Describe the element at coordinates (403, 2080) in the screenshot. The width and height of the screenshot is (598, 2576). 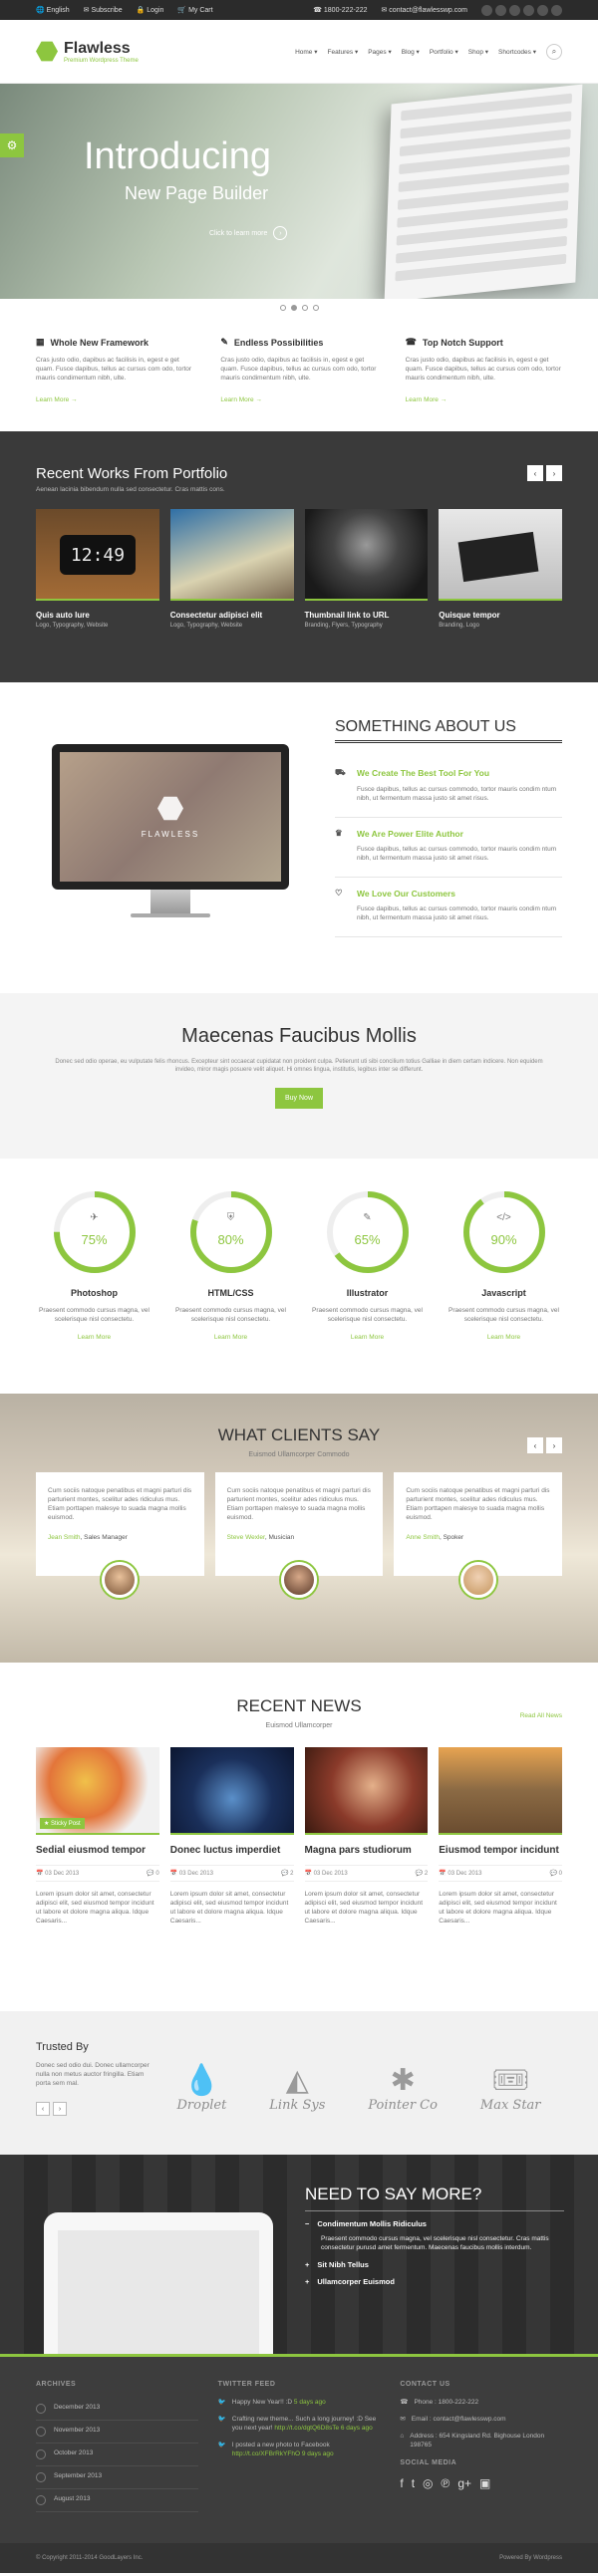
I see `asterisk-icon: ✱` at that location.